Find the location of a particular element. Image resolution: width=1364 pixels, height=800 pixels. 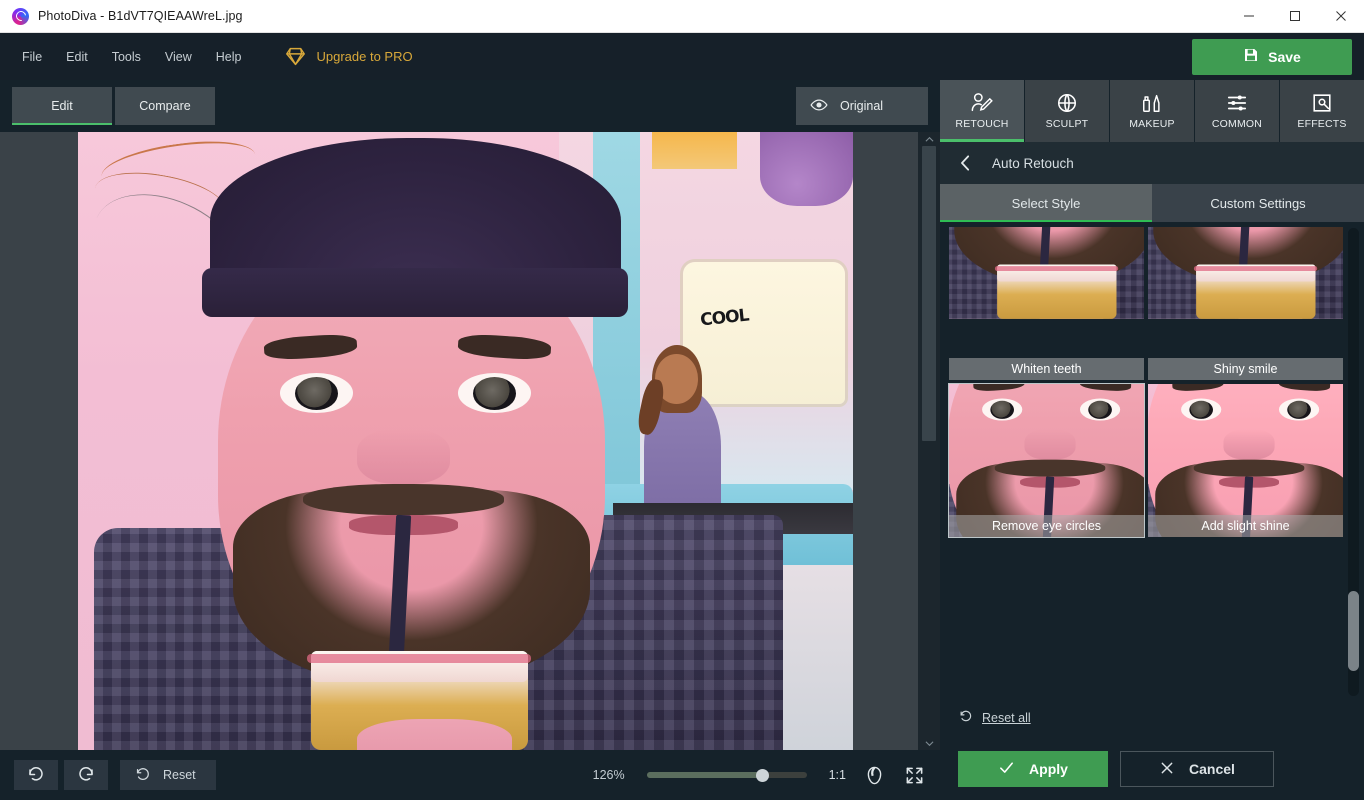

tab-effects: EFFECTS is located at coordinates (1322, 111).